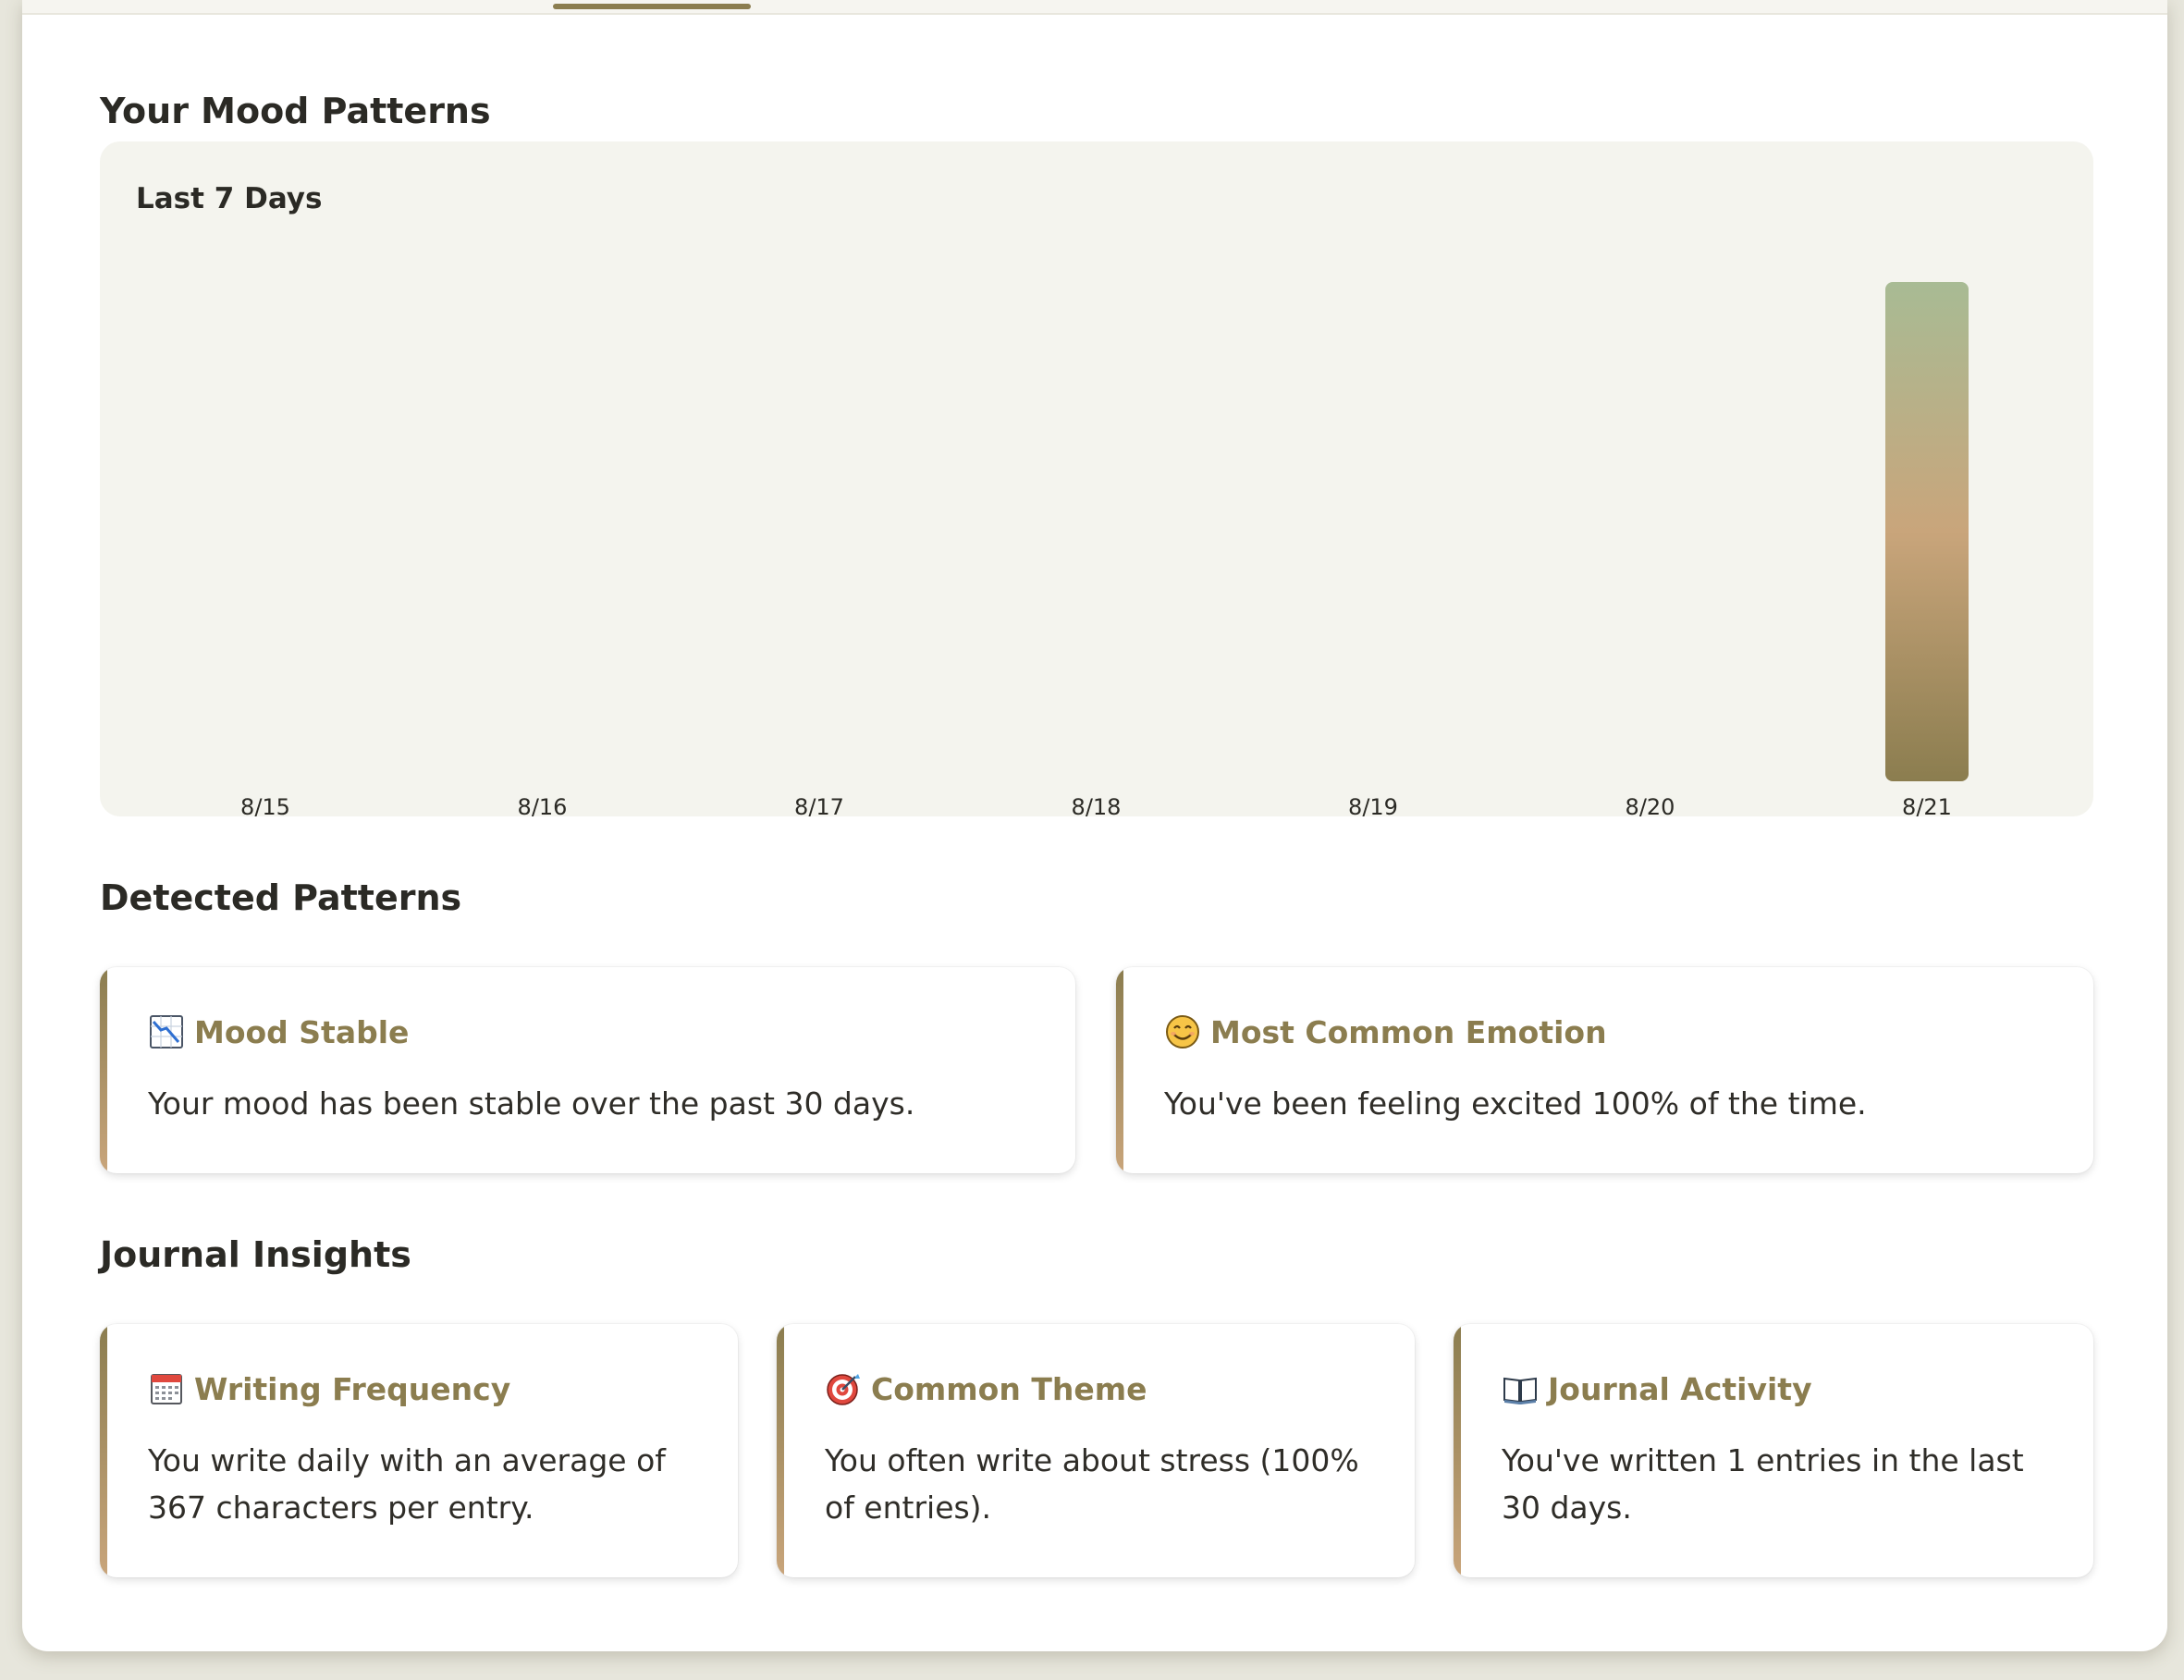 The image size is (2184, 1680). Describe the element at coordinates (1927, 805) in the screenshot. I see `x-tick-label: 8/21` at that location.